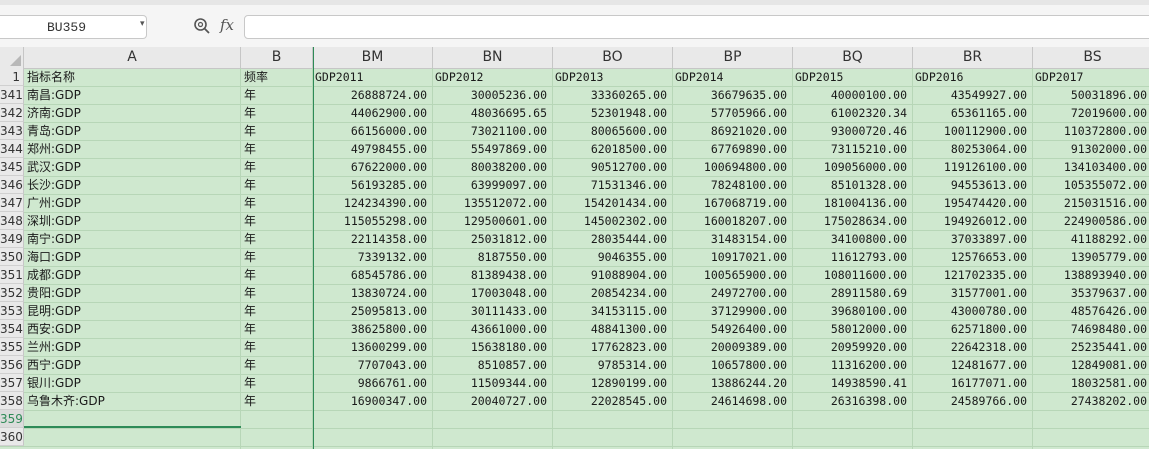 This screenshot has height=449, width=1149. What do you see at coordinates (12, 95) in the screenshot?
I see `row-header-341: 341` at bounding box center [12, 95].